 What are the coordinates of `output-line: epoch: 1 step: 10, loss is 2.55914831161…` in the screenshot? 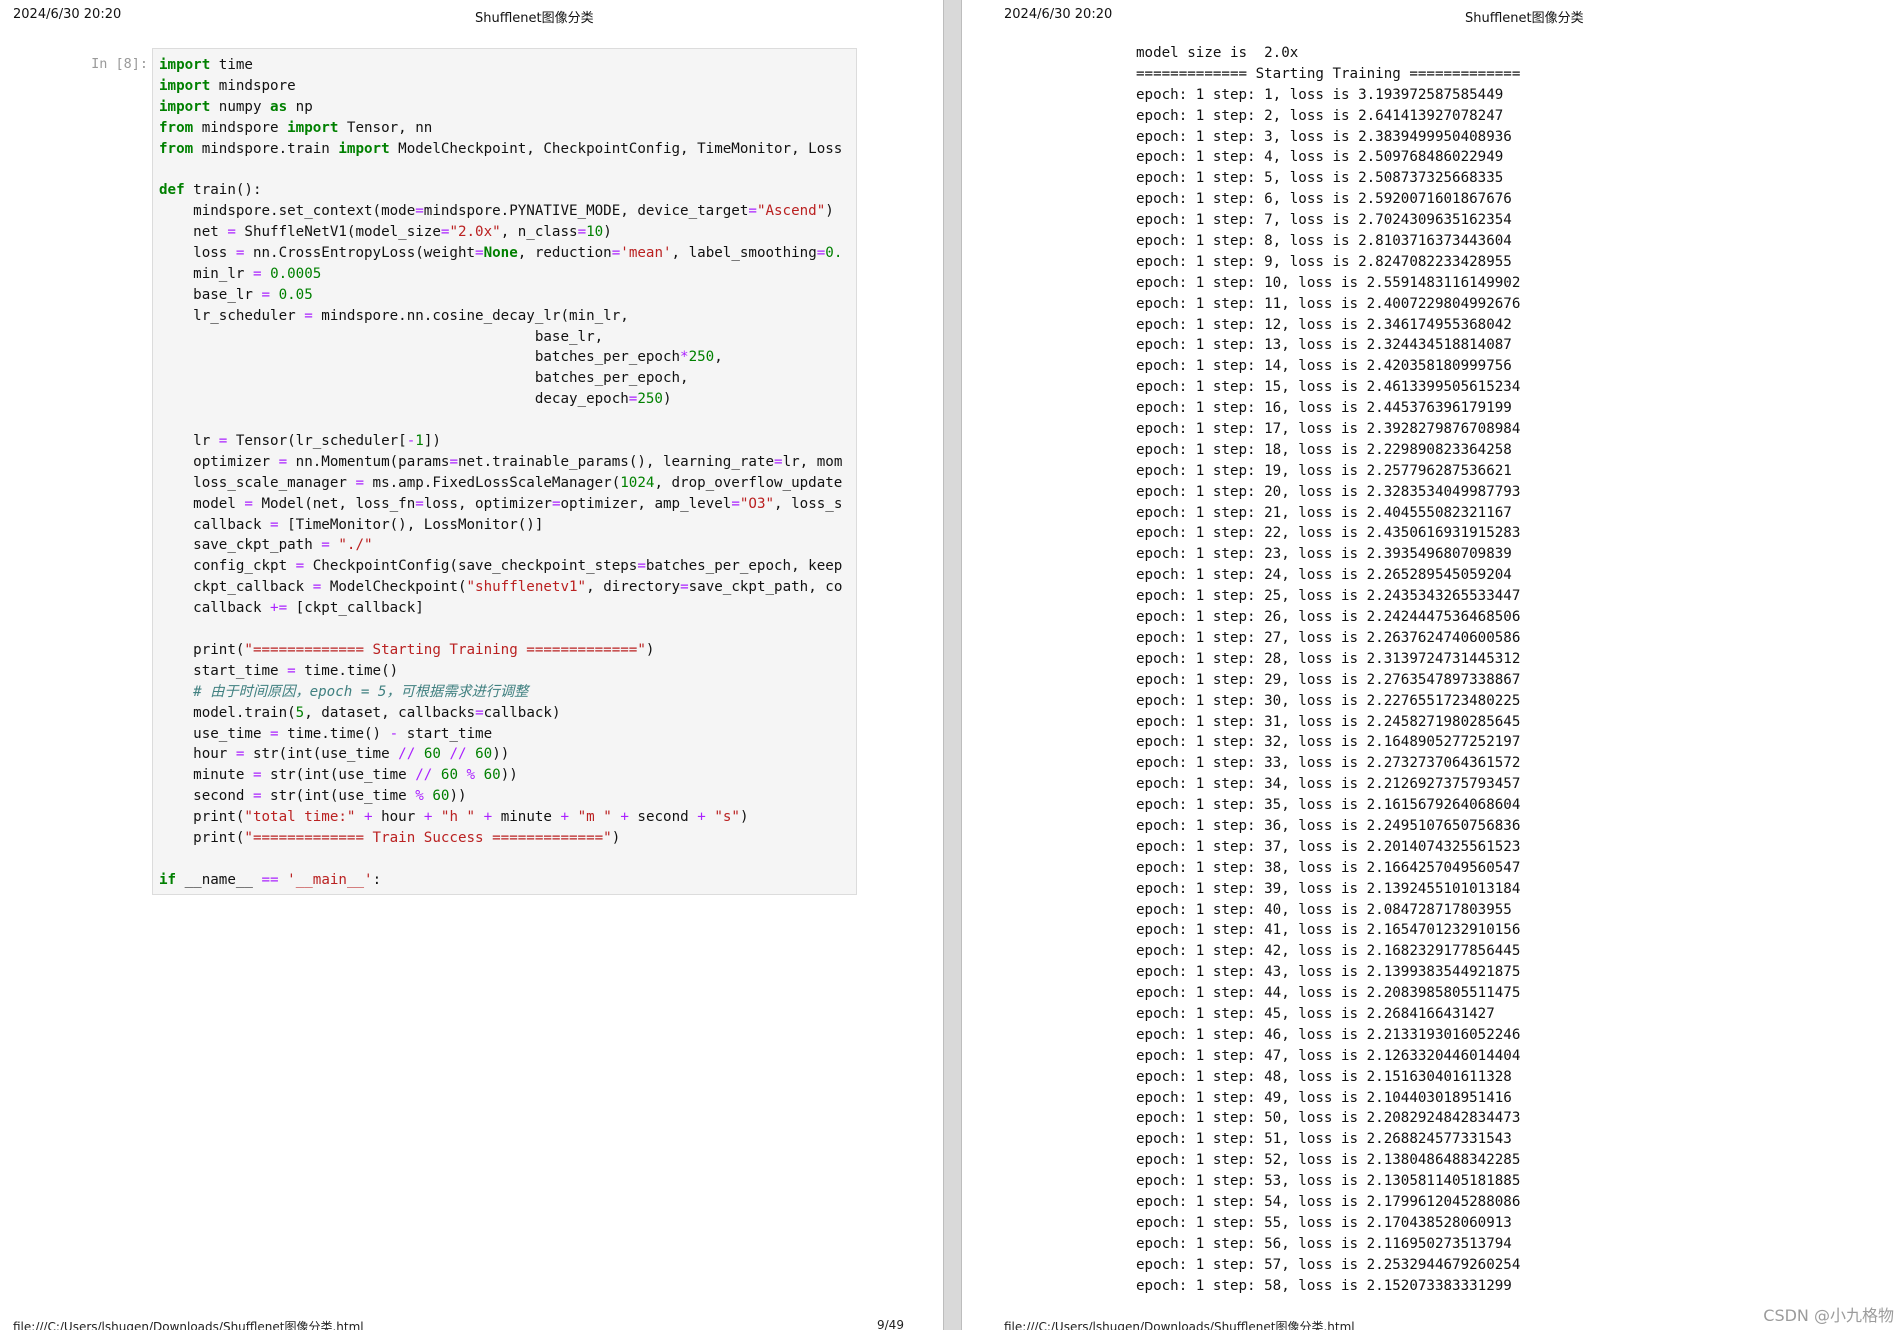 It's located at (1328, 282).